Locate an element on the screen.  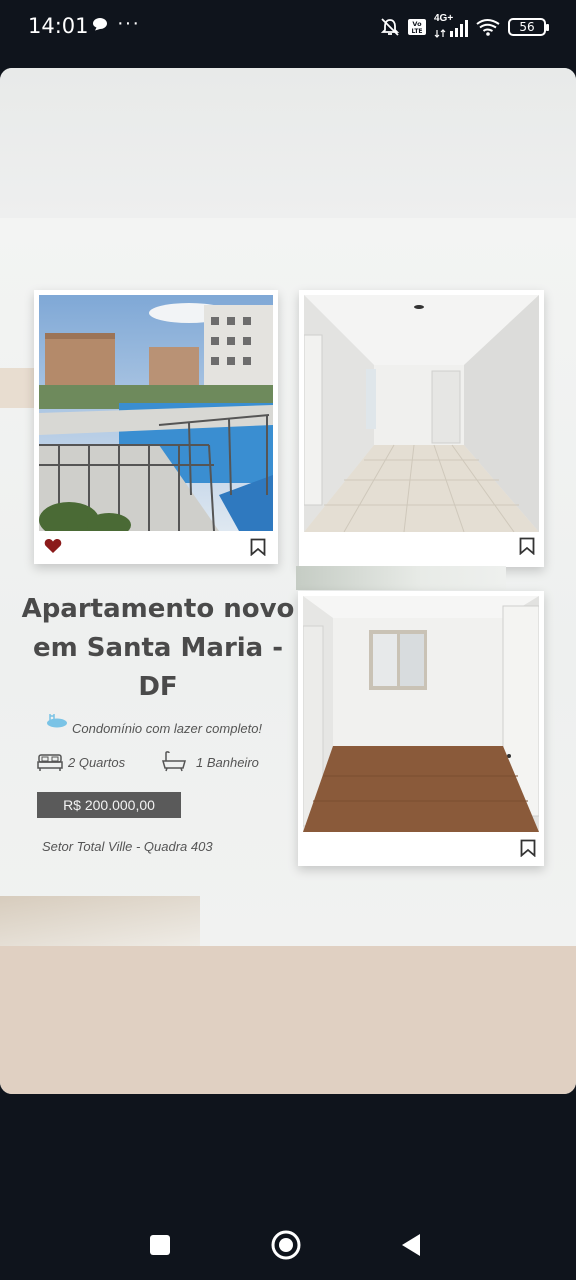
photo-frame-pool is located at coordinates (156, 427).